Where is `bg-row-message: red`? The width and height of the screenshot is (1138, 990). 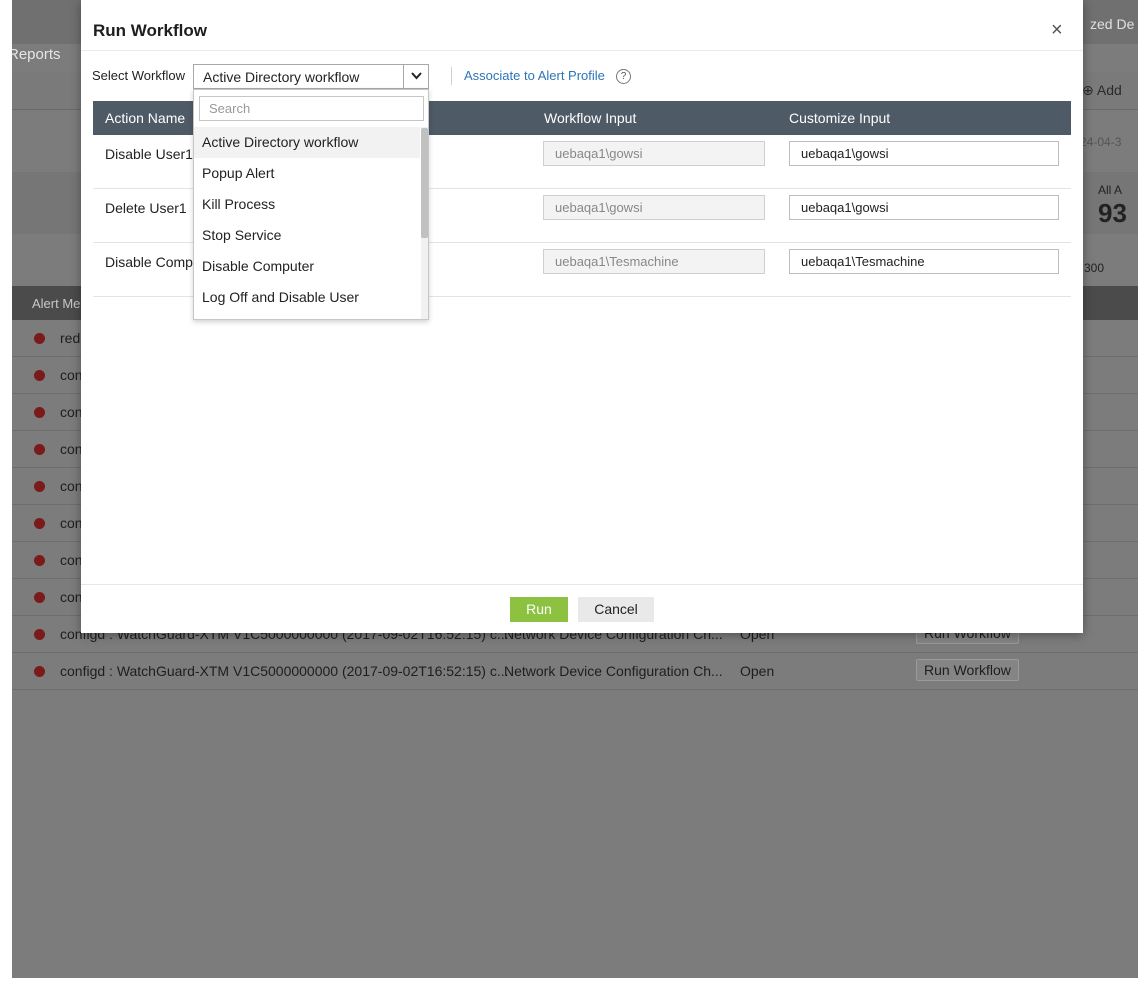
bg-row-message: red is located at coordinates (70, 338).